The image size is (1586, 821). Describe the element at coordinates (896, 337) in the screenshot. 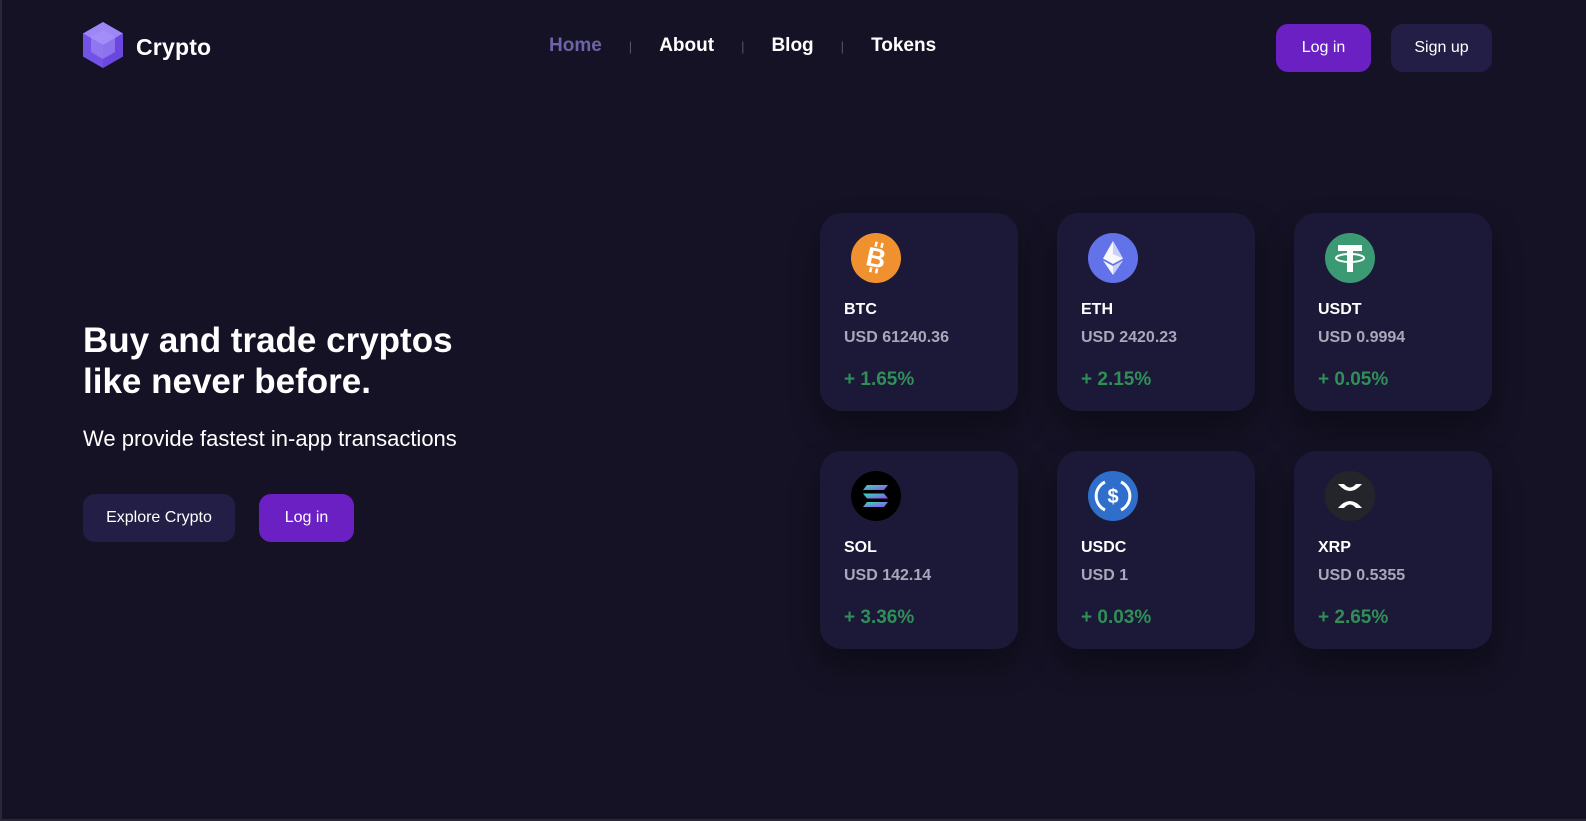

I see `coin-price: USD 61240.36` at that location.